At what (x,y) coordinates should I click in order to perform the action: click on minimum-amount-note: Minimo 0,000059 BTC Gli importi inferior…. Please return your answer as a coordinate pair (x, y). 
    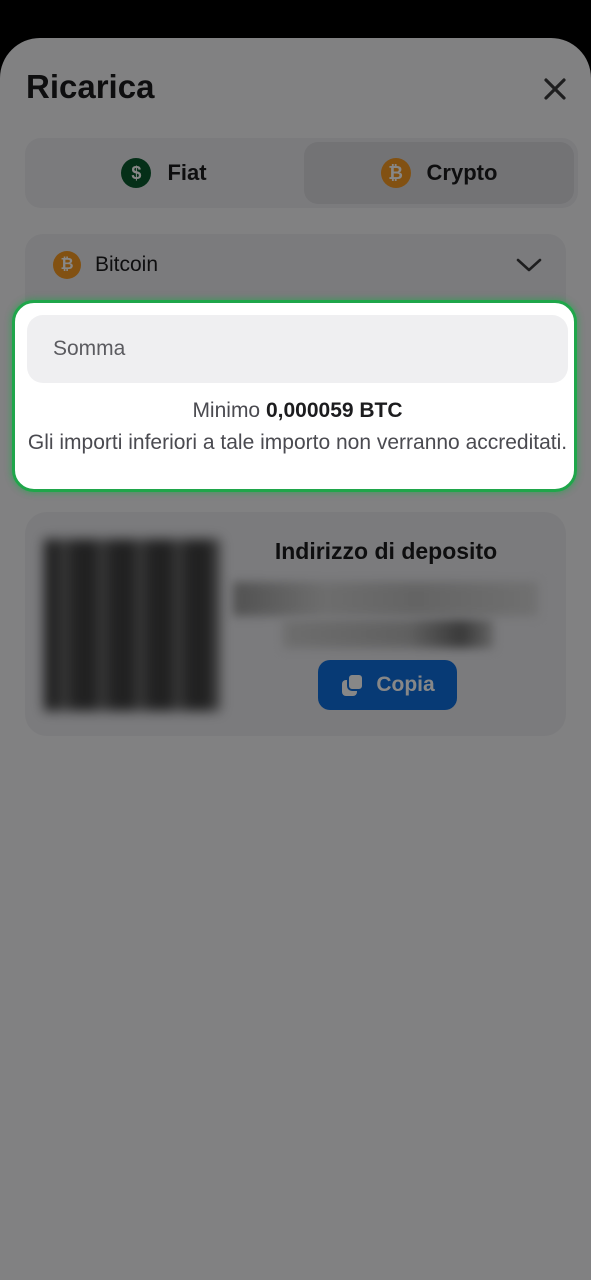
    Looking at the image, I should click on (297, 427).